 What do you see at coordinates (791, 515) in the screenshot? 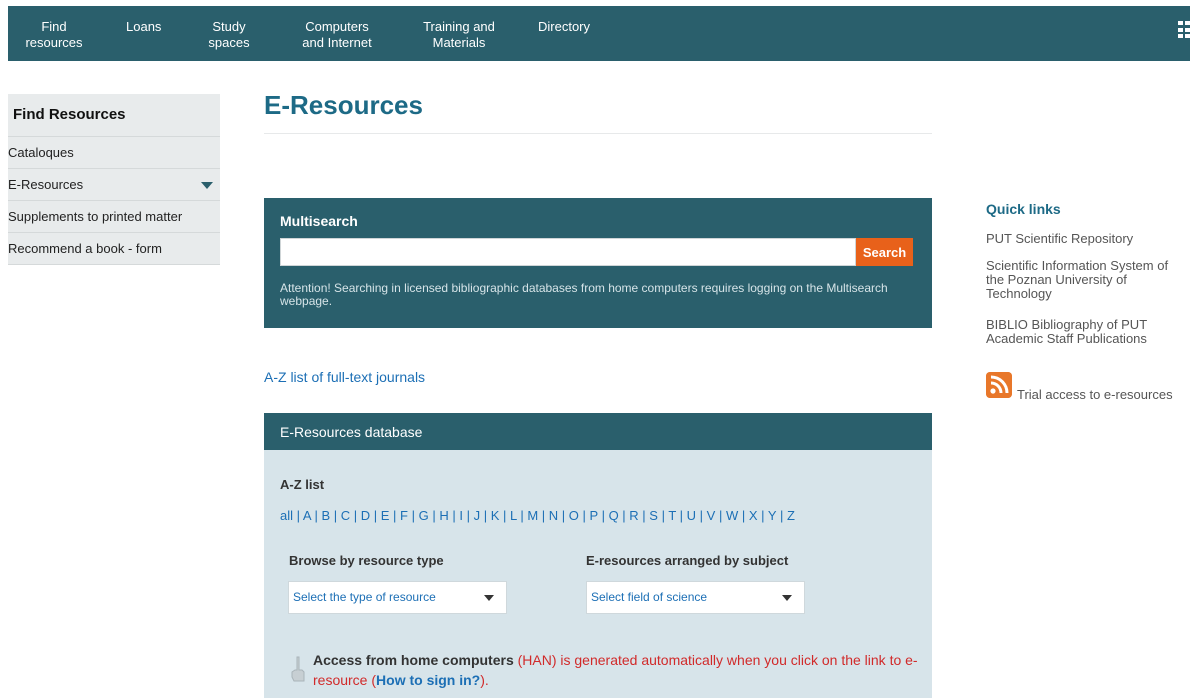
I see `az-letter-z: Z` at bounding box center [791, 515].